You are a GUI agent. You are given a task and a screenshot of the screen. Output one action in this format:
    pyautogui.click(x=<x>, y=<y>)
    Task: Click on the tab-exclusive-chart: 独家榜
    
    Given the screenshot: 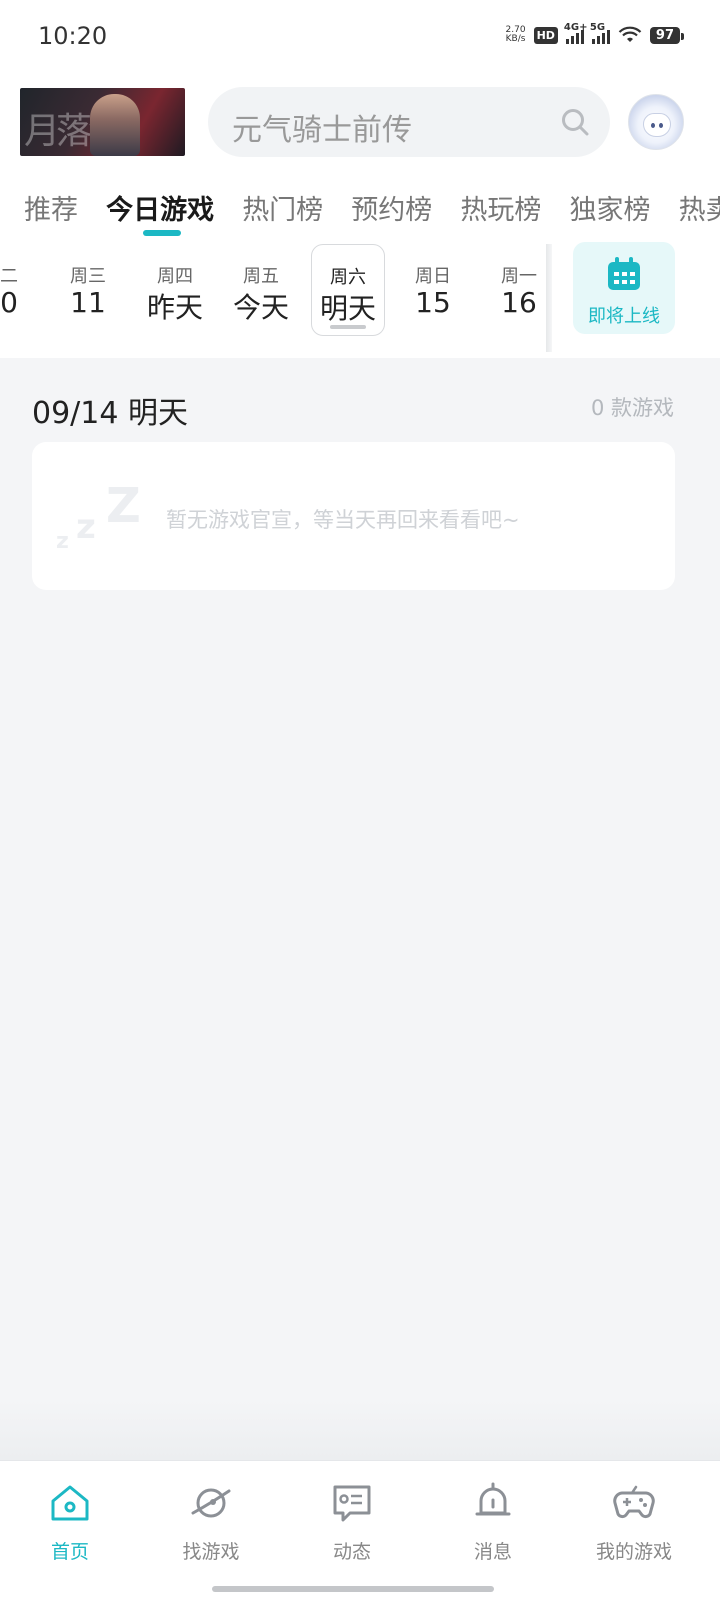 What is the action you would take?
    pyautogui.click(x=609, y=207)
    